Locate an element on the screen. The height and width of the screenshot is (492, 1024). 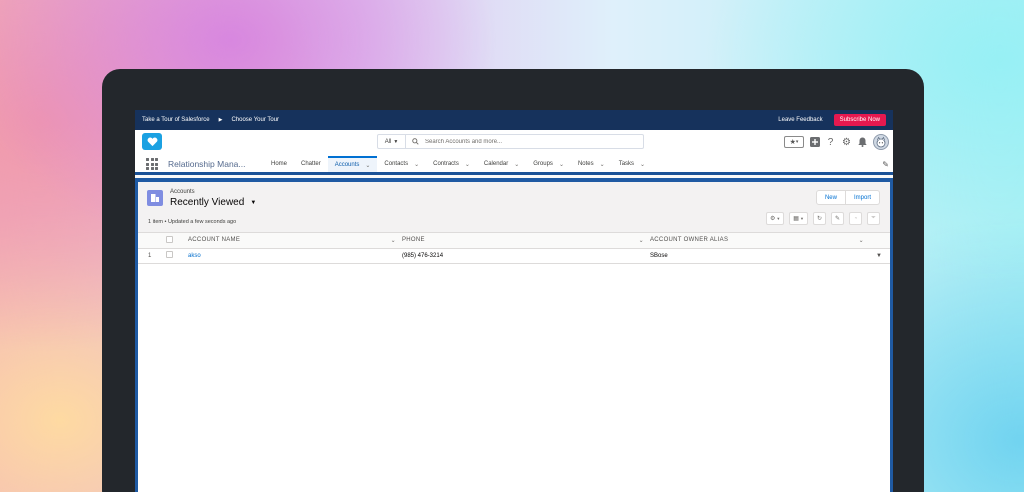
list-view-controls: ⚙ ▼ ▦ ▼ ↻ ✎ ◔ ⏷ is located at coordinates (822, 218).